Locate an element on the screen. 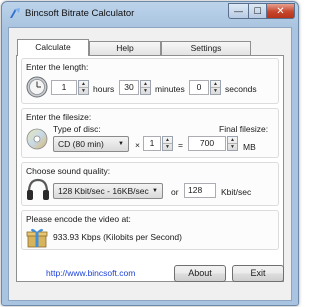 The height and width of the screenshot is (307, 320). headphones-icon is located at coordinates (38, 189).